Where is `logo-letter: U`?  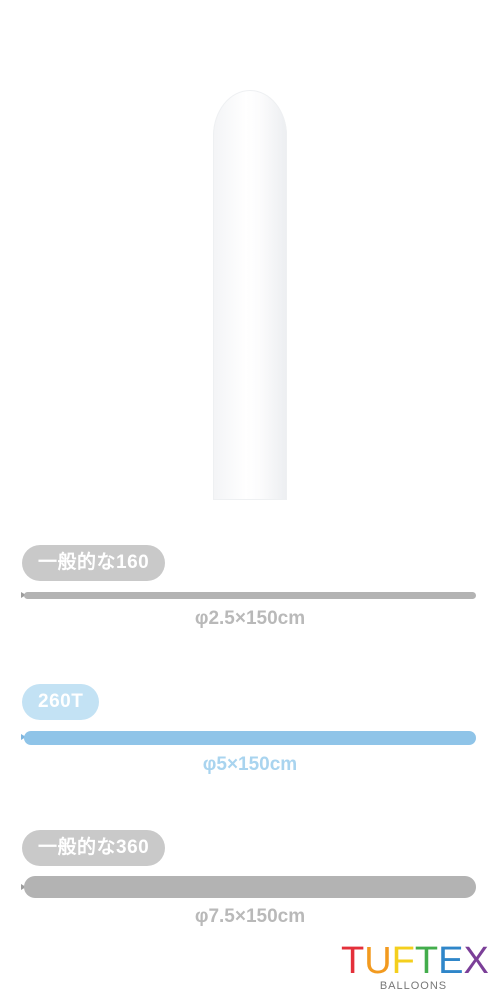
logo-letter: U is located at coordinates (378, 961).